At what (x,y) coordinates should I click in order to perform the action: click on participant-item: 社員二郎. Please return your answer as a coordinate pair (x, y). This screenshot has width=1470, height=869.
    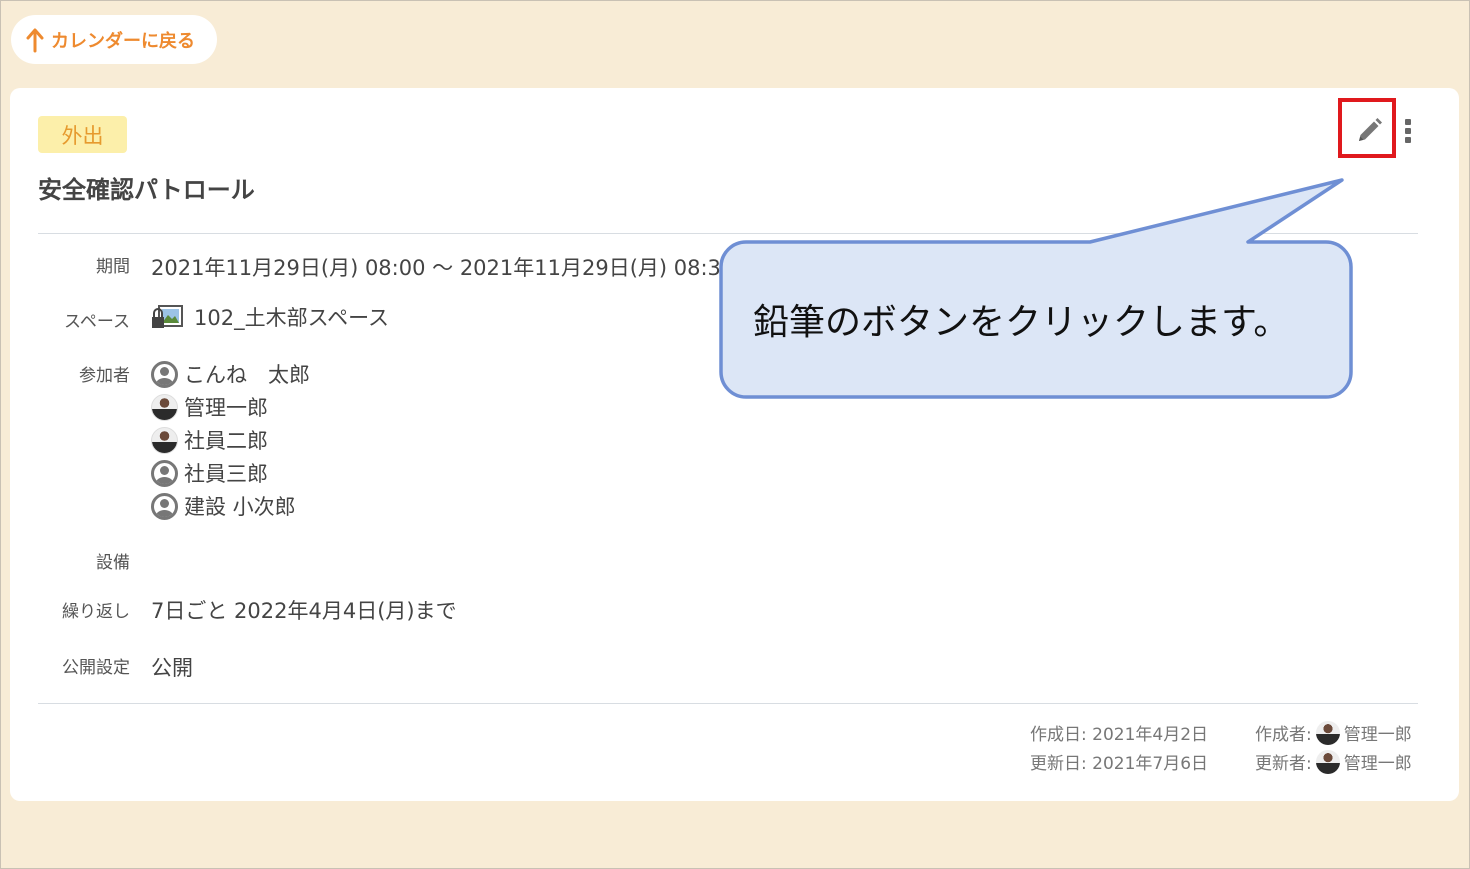
    Looking at the image, I should click on (209, 440).